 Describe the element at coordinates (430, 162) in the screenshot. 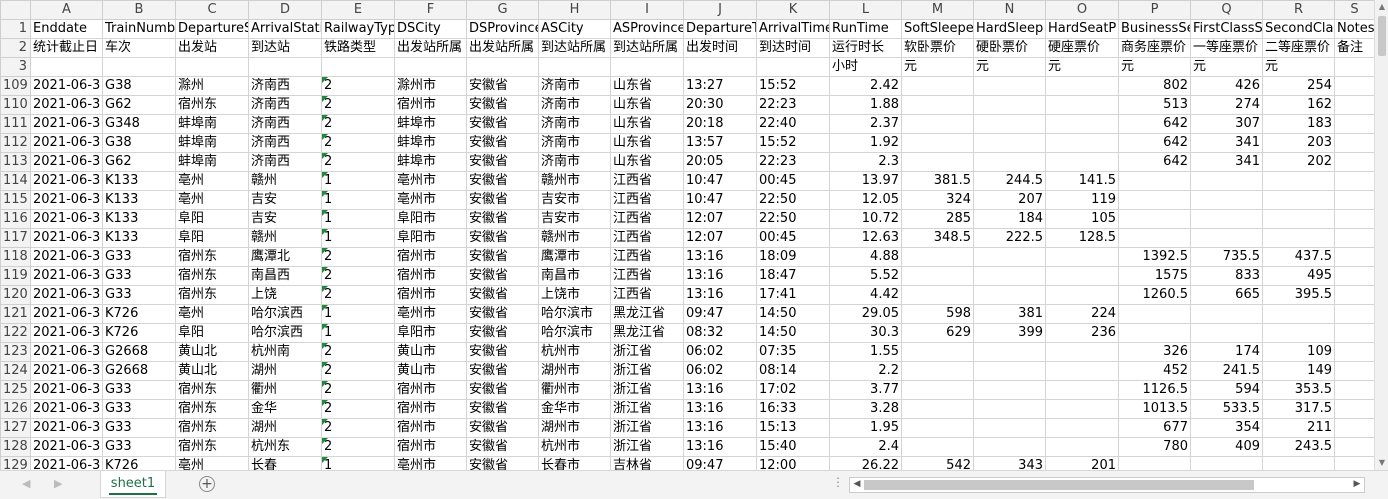

I see `cell: 蚌埠市` at that location.